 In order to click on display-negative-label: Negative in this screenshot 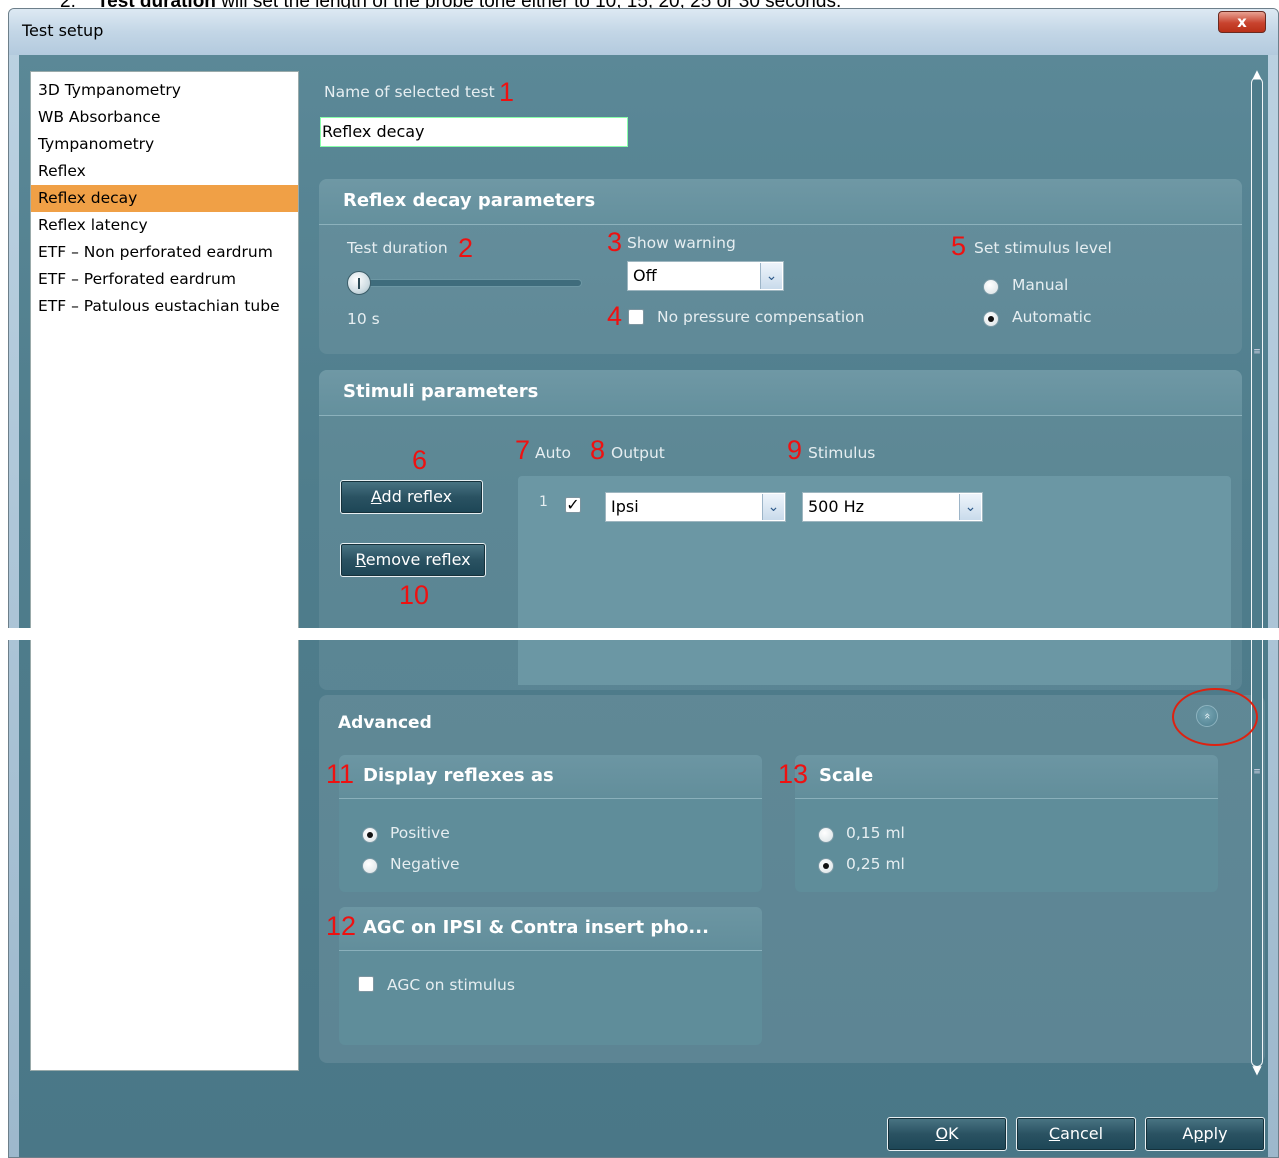, I will do `click(425, 864)`.